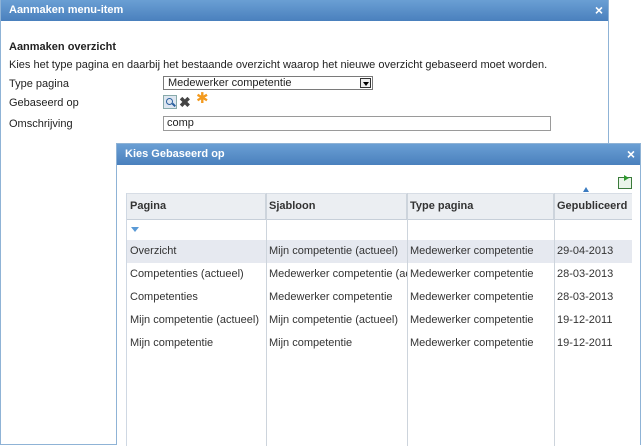 This screenshot has height=446, width=641. I want to click on column-header-pagina: Pagina, so click(196, 206).